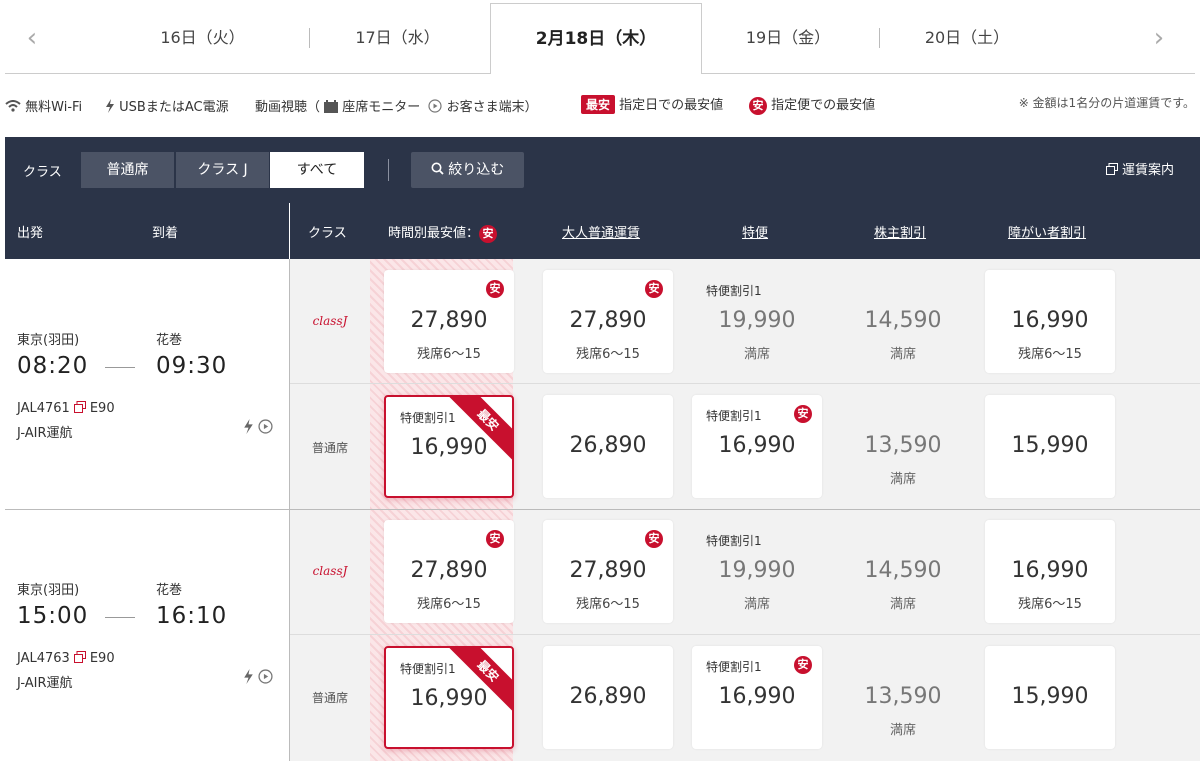 Image resolution: width=1200 pixels, height=761 pixels. I want to click on header-divider, so click(289, 231).